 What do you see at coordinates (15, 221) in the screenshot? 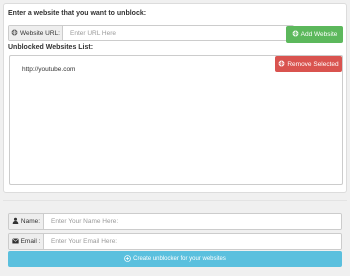
I see `user-icon` at bounding box center [15, 221].